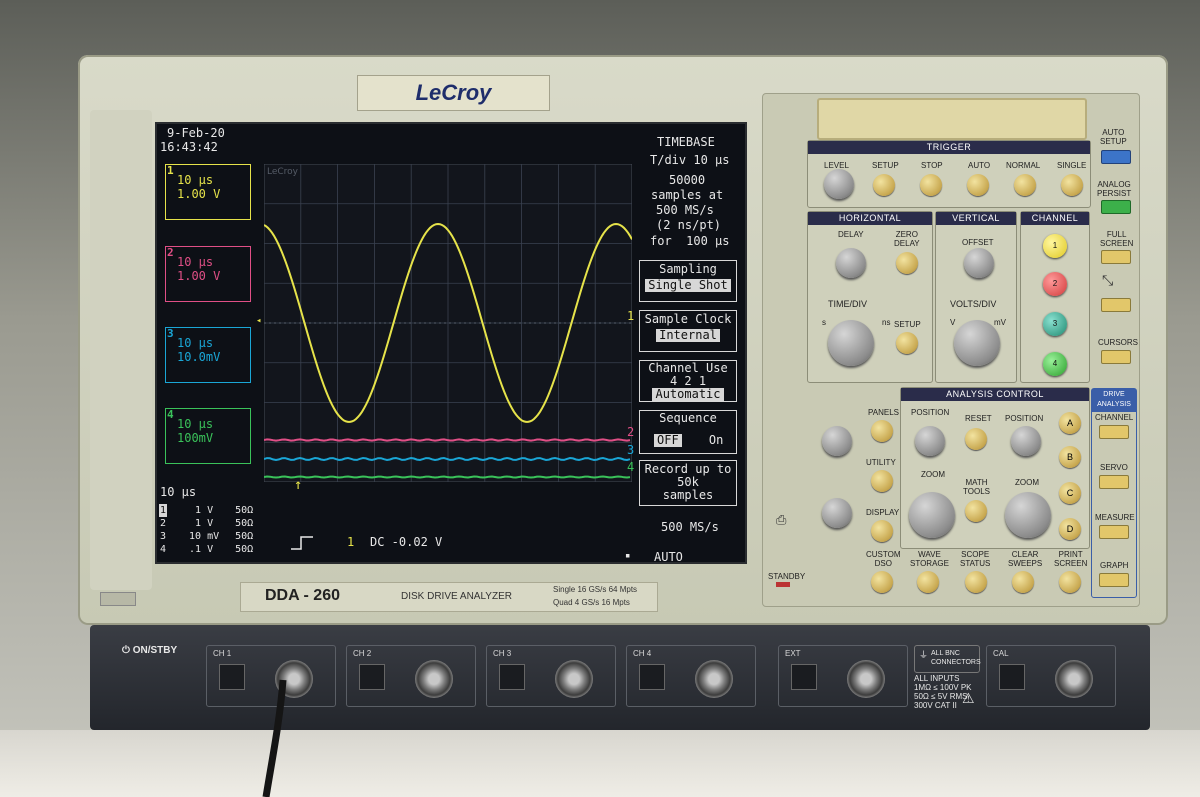  What do you see at coordinates (118, 599) in the screenshot?
I see `standby-indicator` at bounding box center [118, 599].